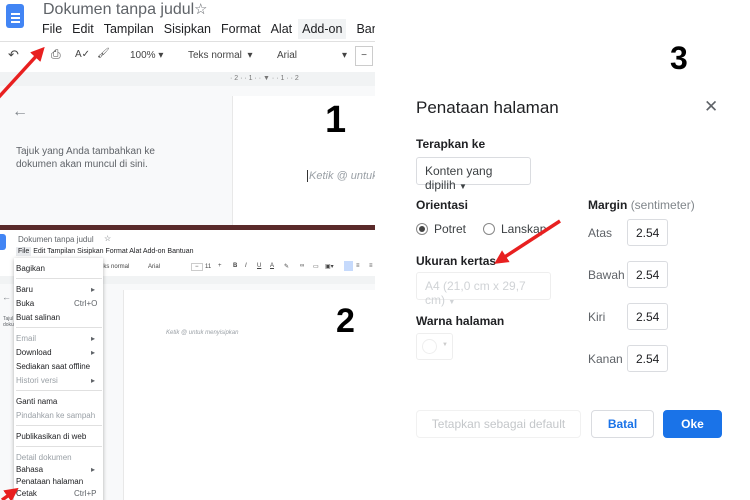 This screenshot has width=750, height=500. Describe the element at coordinates (527, 241) in the screenshot. I see `arrow-to-paper-size` at that location.